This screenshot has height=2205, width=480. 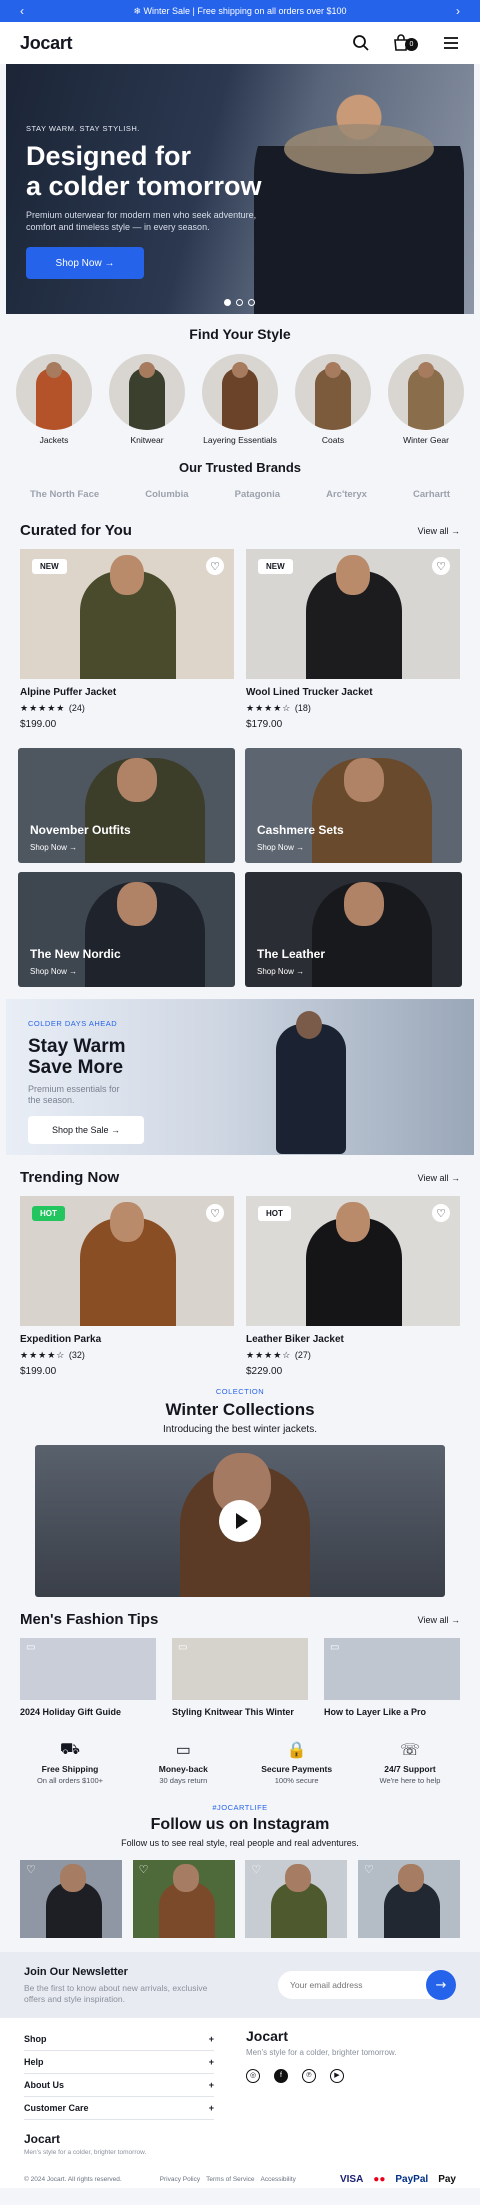 I want to click on brand-logo: The North Face, so click(x=64, y=494).